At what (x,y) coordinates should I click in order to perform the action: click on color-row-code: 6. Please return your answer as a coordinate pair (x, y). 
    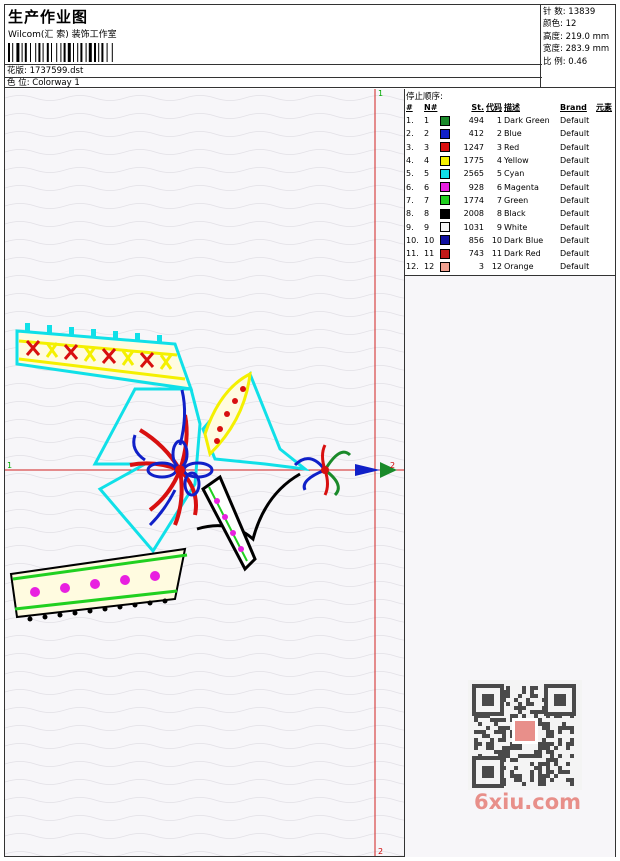
    Looking at the image, I should click on (499, 187).